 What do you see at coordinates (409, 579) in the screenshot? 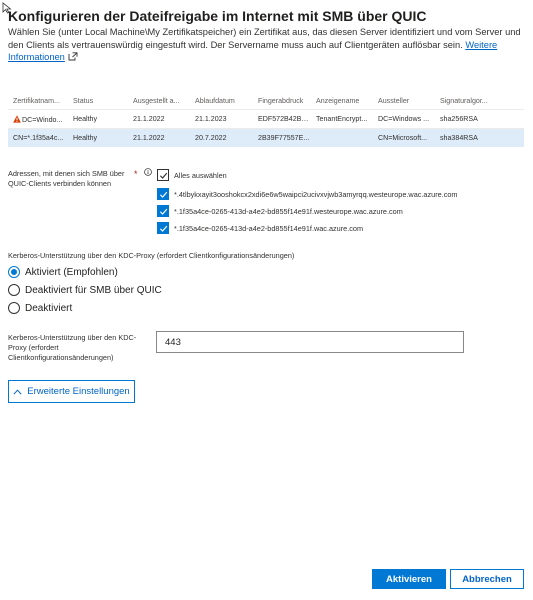
I see `activate-button: Aktivieren` at bounding box center [409, 579].